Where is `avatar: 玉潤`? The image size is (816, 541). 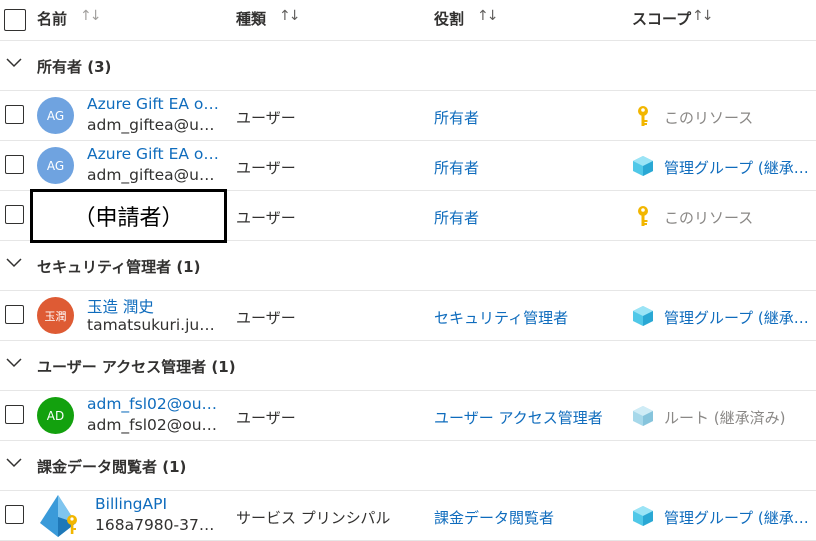 avatar: 玉潤 is located at coordinates (55, 315).